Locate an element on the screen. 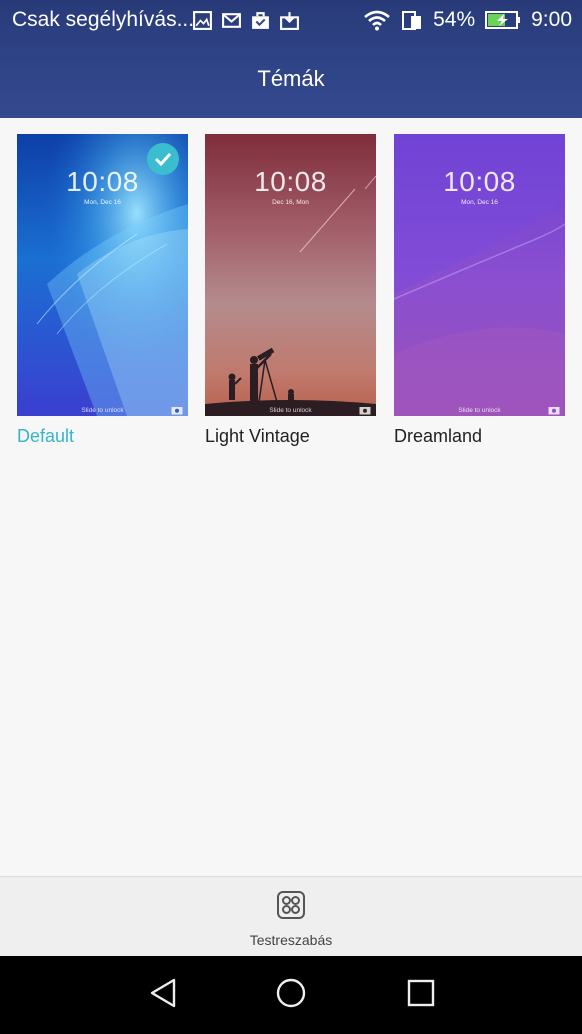  battery-charging-icon is located at coordinates (503, 20).